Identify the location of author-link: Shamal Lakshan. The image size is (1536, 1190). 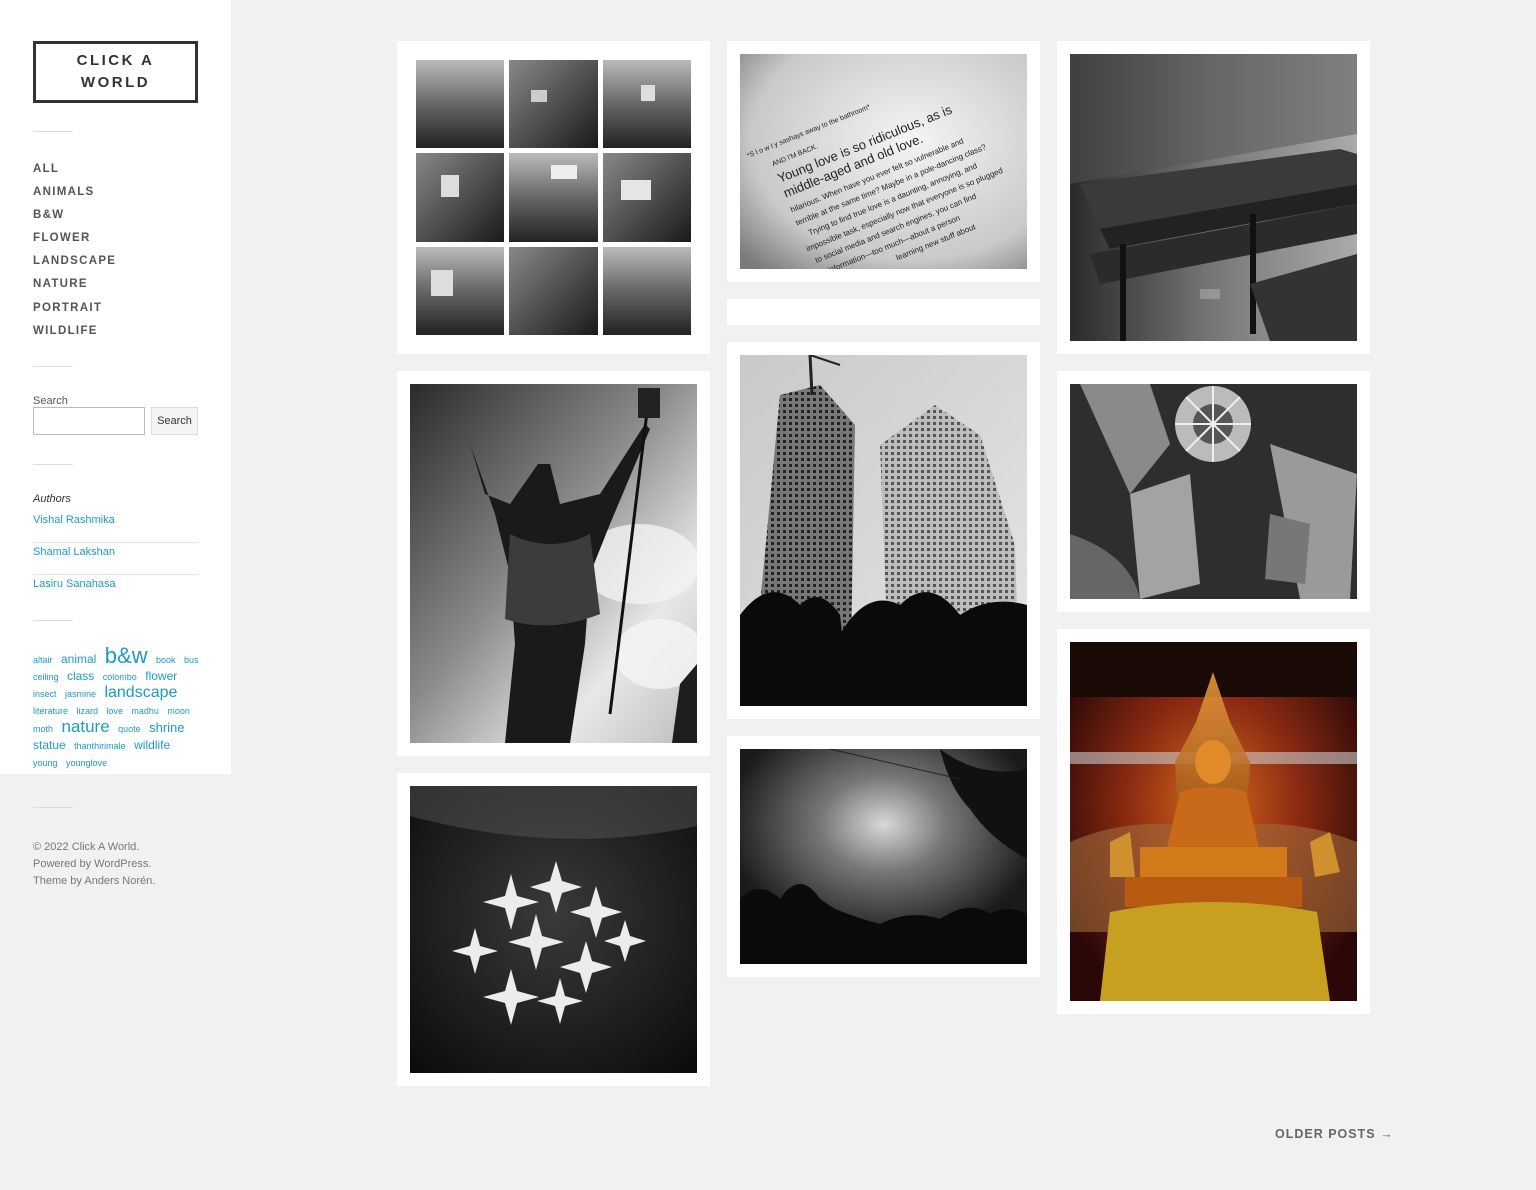
(115, 559).